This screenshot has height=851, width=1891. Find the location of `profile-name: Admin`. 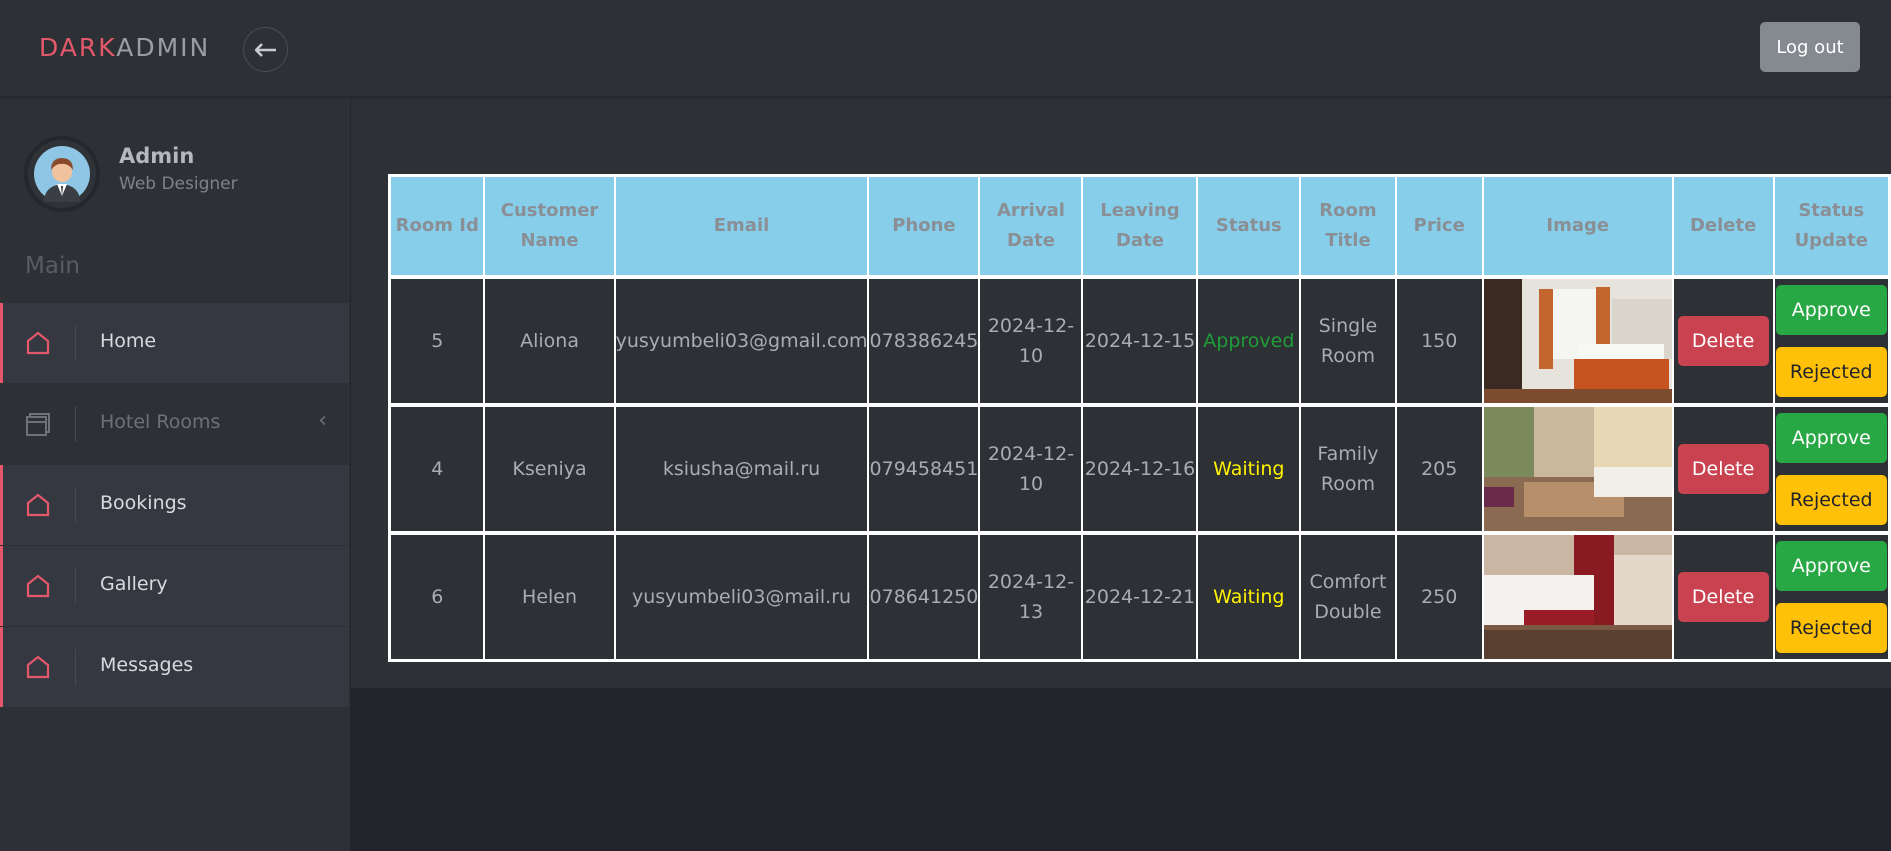

profile-name: Admin is located at coordinates (157, 156).